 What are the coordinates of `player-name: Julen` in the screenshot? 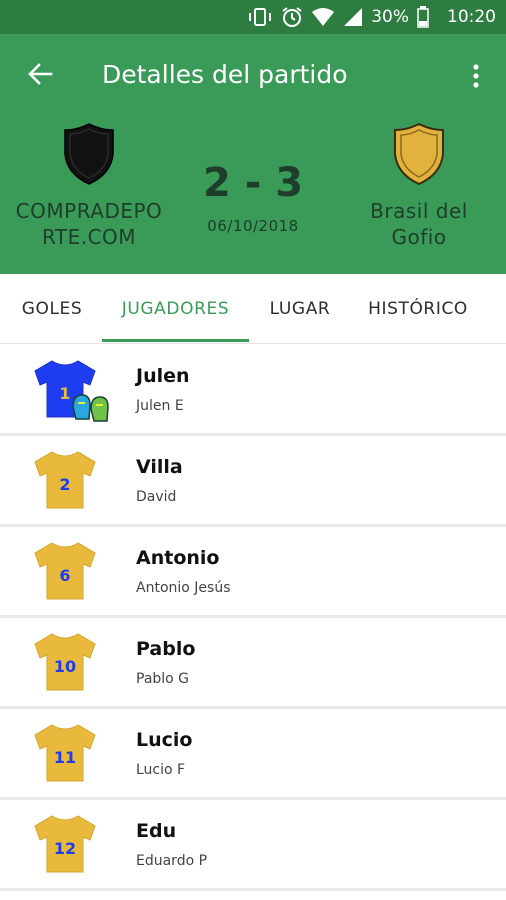 It's located at (163, 376).